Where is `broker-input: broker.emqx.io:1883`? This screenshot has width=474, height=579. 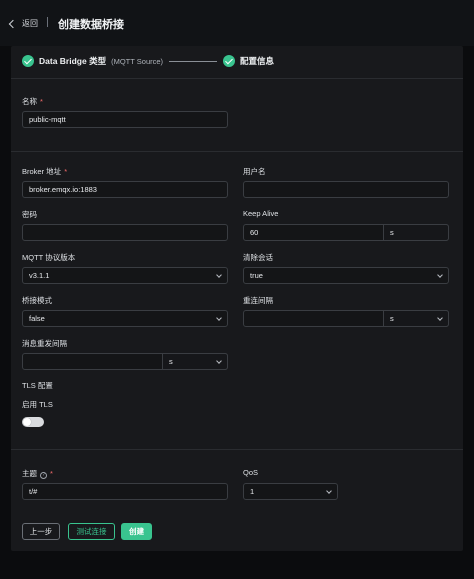 broker-input: broker.emqx.io:1883 is located at coordinates (125, 189).